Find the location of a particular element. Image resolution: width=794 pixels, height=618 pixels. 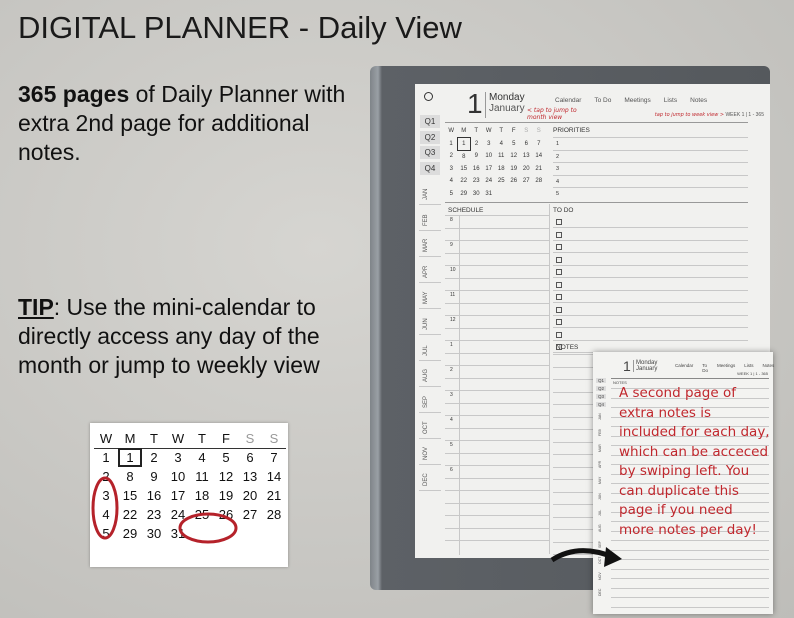

month-tab-nov: NOV is located at coordinates (426, 453).